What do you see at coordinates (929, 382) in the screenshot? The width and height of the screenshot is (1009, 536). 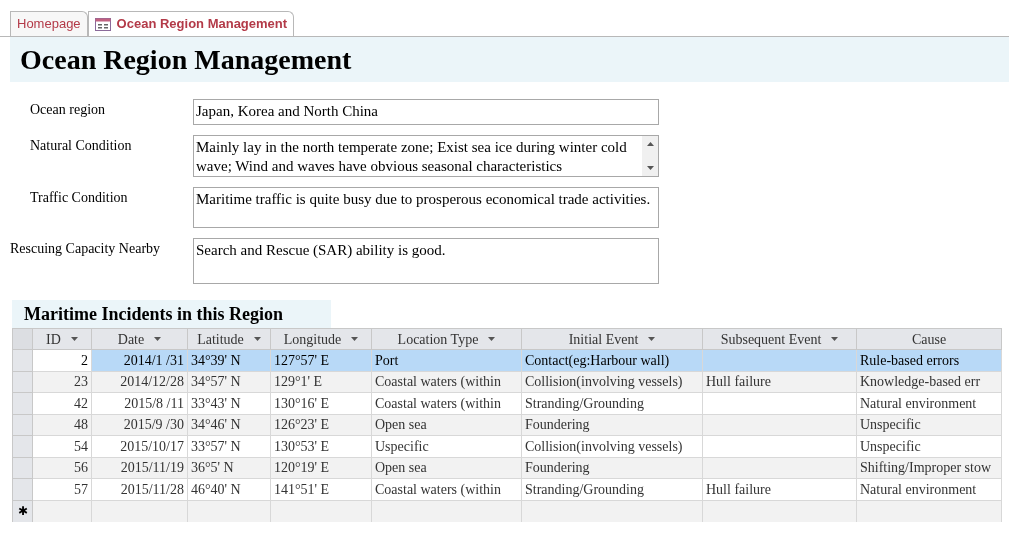 I see `table-cell: Knowledge-based err` at bounding box center [929, 382].